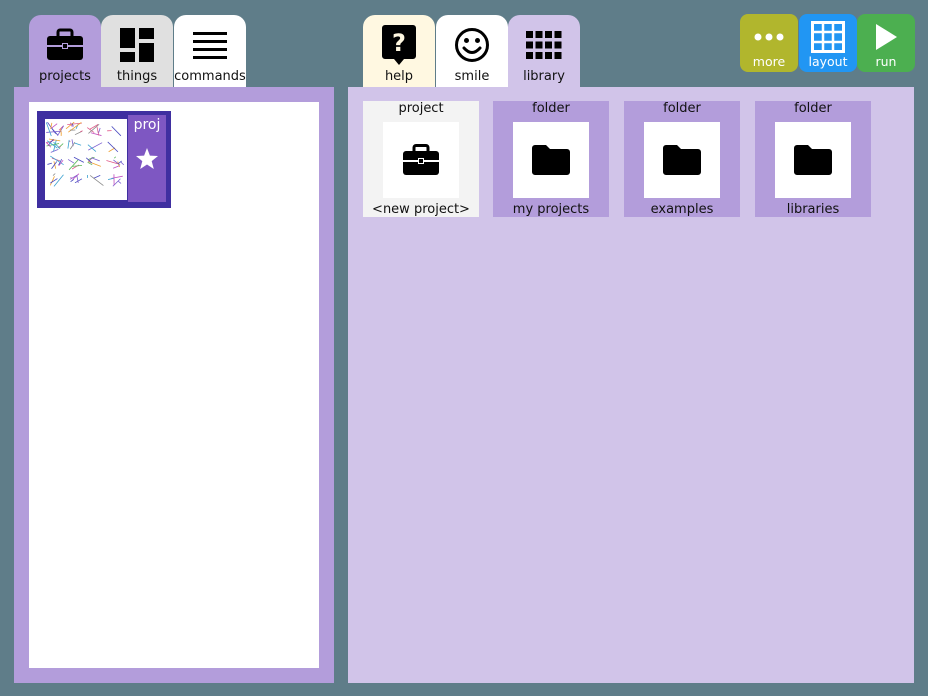  I want to click on library-item-examples: folder examples, so click(682, 159).